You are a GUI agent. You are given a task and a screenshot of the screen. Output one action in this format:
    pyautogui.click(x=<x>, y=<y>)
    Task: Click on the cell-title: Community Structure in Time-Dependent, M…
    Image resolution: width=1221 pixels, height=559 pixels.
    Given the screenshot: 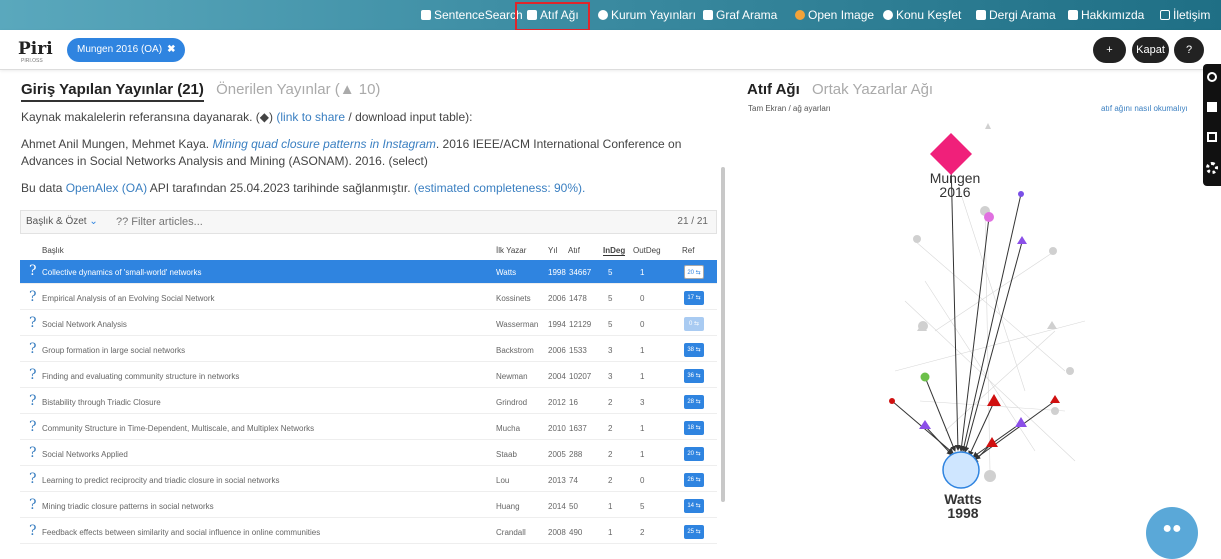 What is the action you would take?
    pyautogui.click(x=178, y=428)
    